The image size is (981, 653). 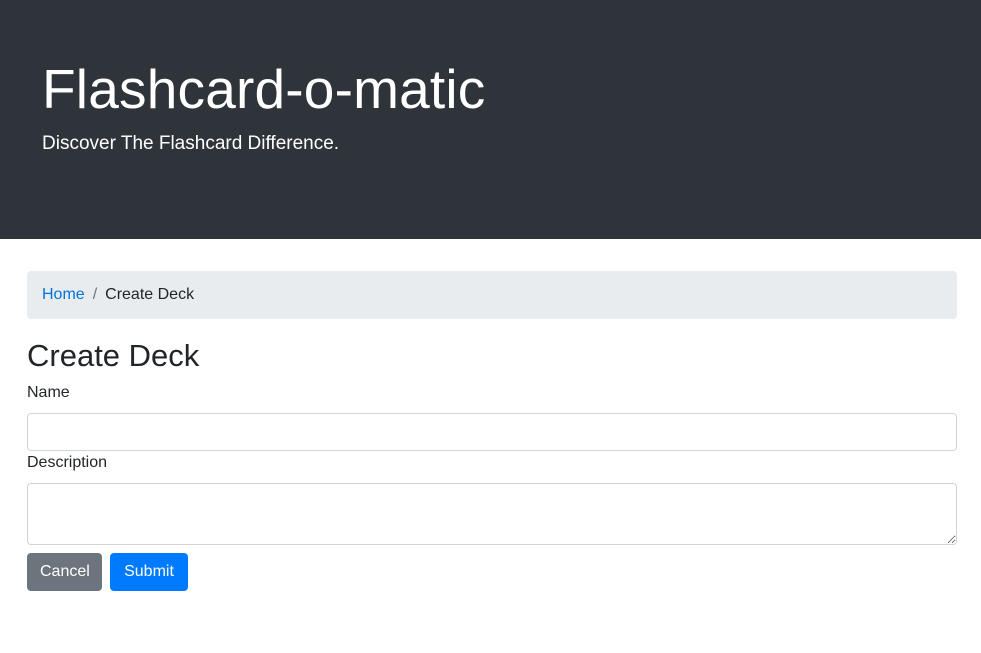 What do you see at coordinates (150, 294) in the screenshot?
I see `breadcrumb-current: Create Deck` at bounding box center [150, 294].